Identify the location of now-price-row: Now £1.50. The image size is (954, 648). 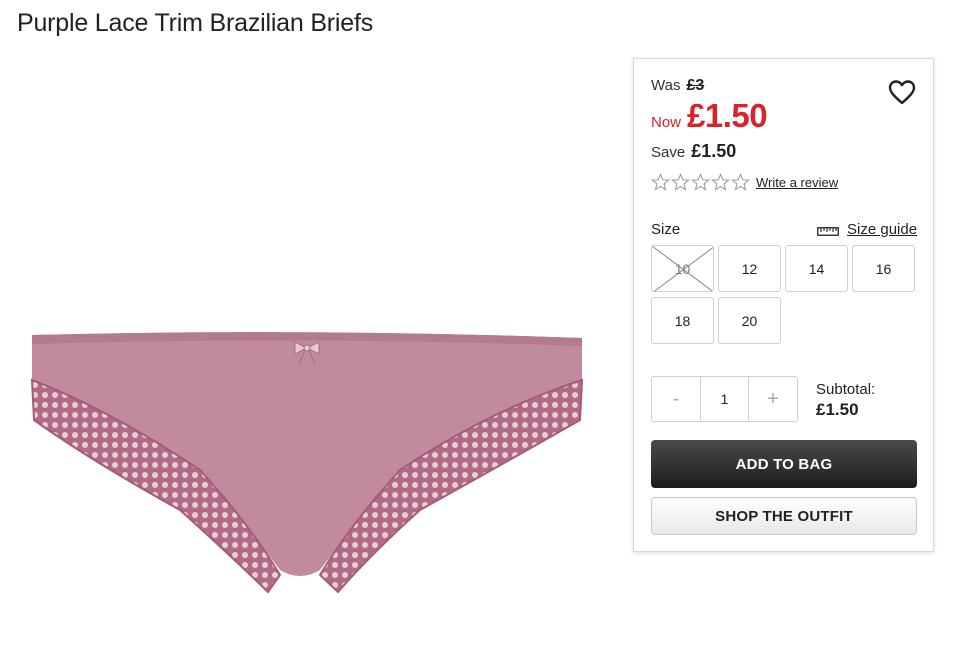
(709, 116).